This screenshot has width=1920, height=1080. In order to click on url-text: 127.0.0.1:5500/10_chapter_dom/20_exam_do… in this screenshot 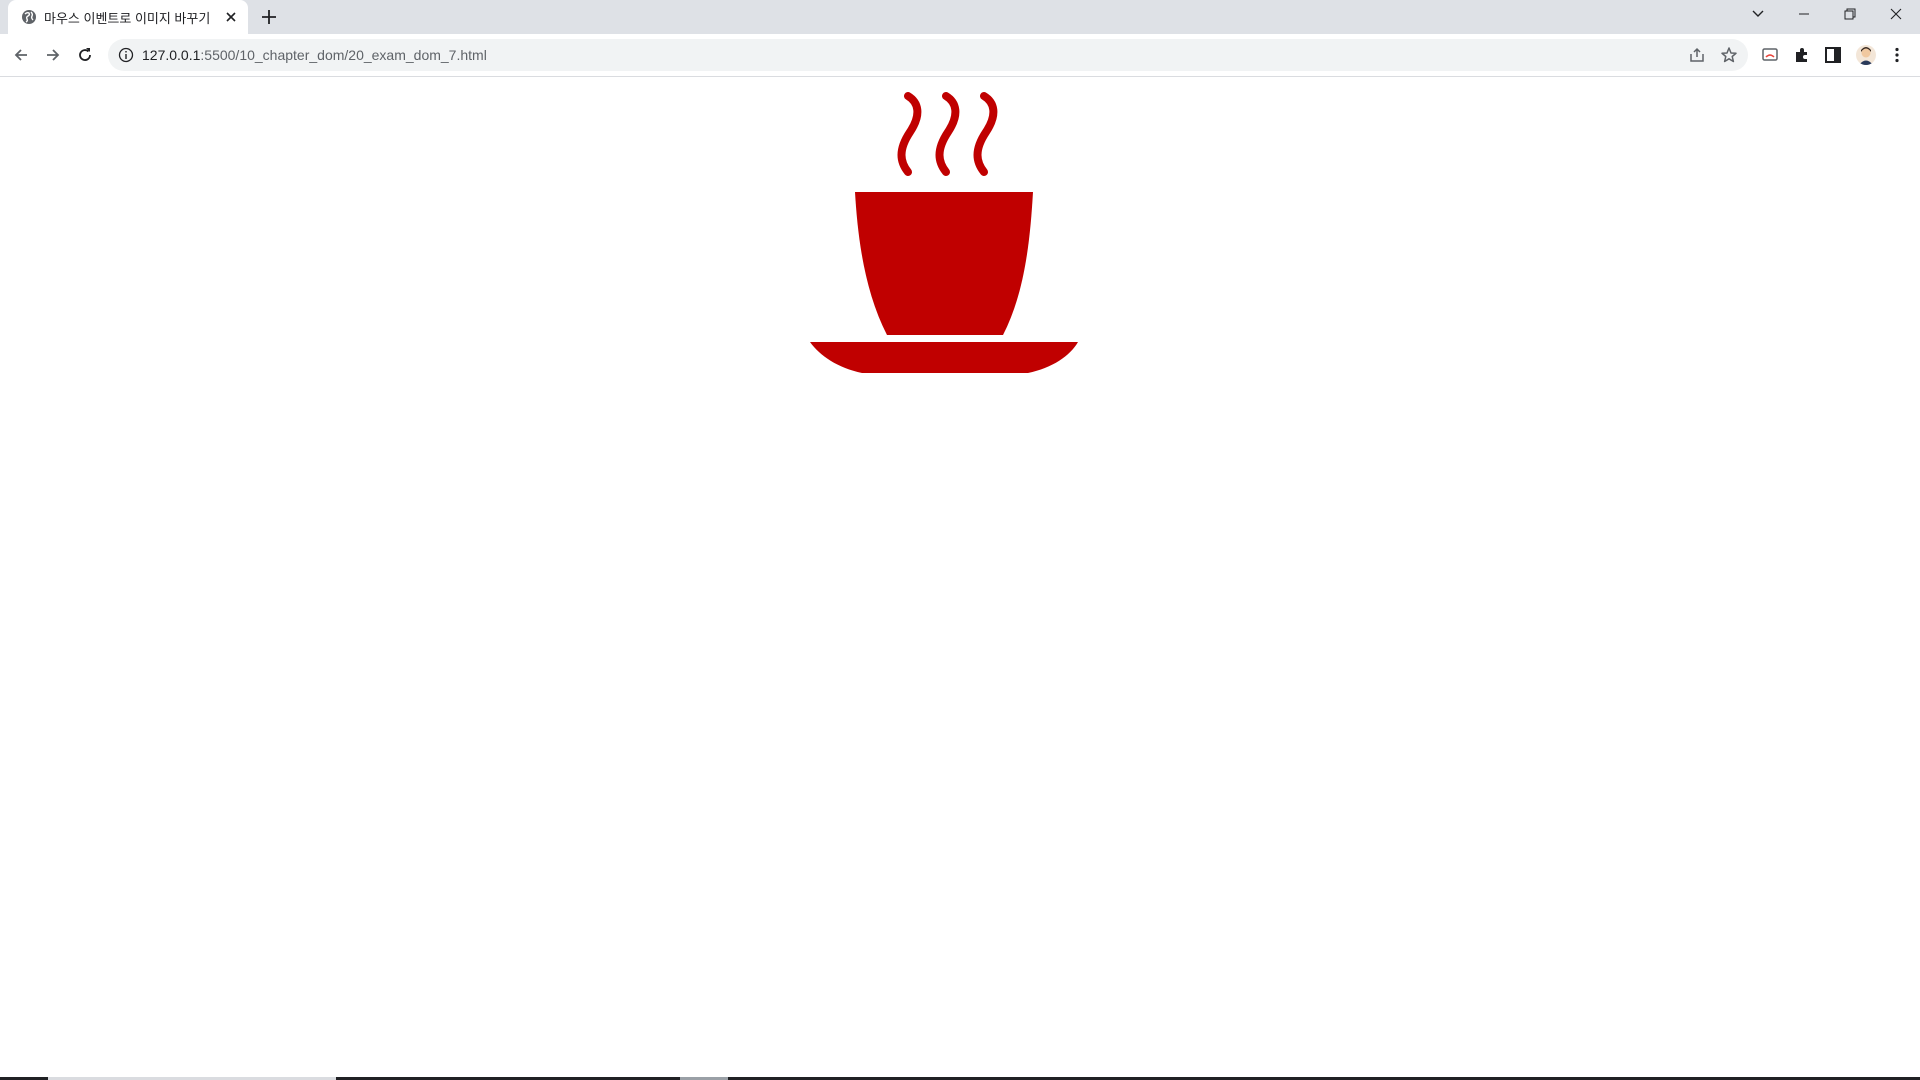, I will do `click(314, 55)`.